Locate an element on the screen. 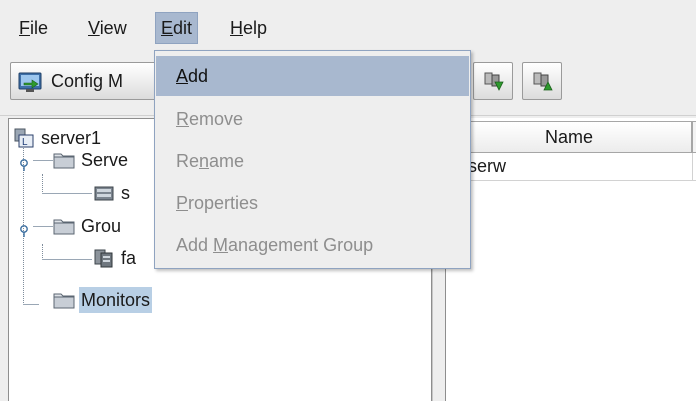  server-icon is located at coordinates (104, 196).